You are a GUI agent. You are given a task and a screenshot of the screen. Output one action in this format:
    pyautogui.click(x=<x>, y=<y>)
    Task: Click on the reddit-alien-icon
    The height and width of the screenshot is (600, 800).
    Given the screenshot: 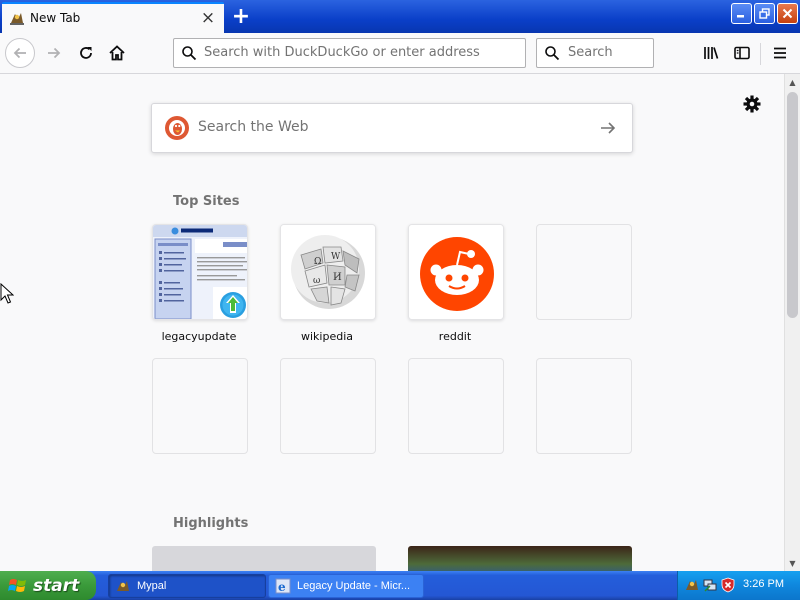 What is the action you would take?
    pyautogui.click(x=456, y=272)
    